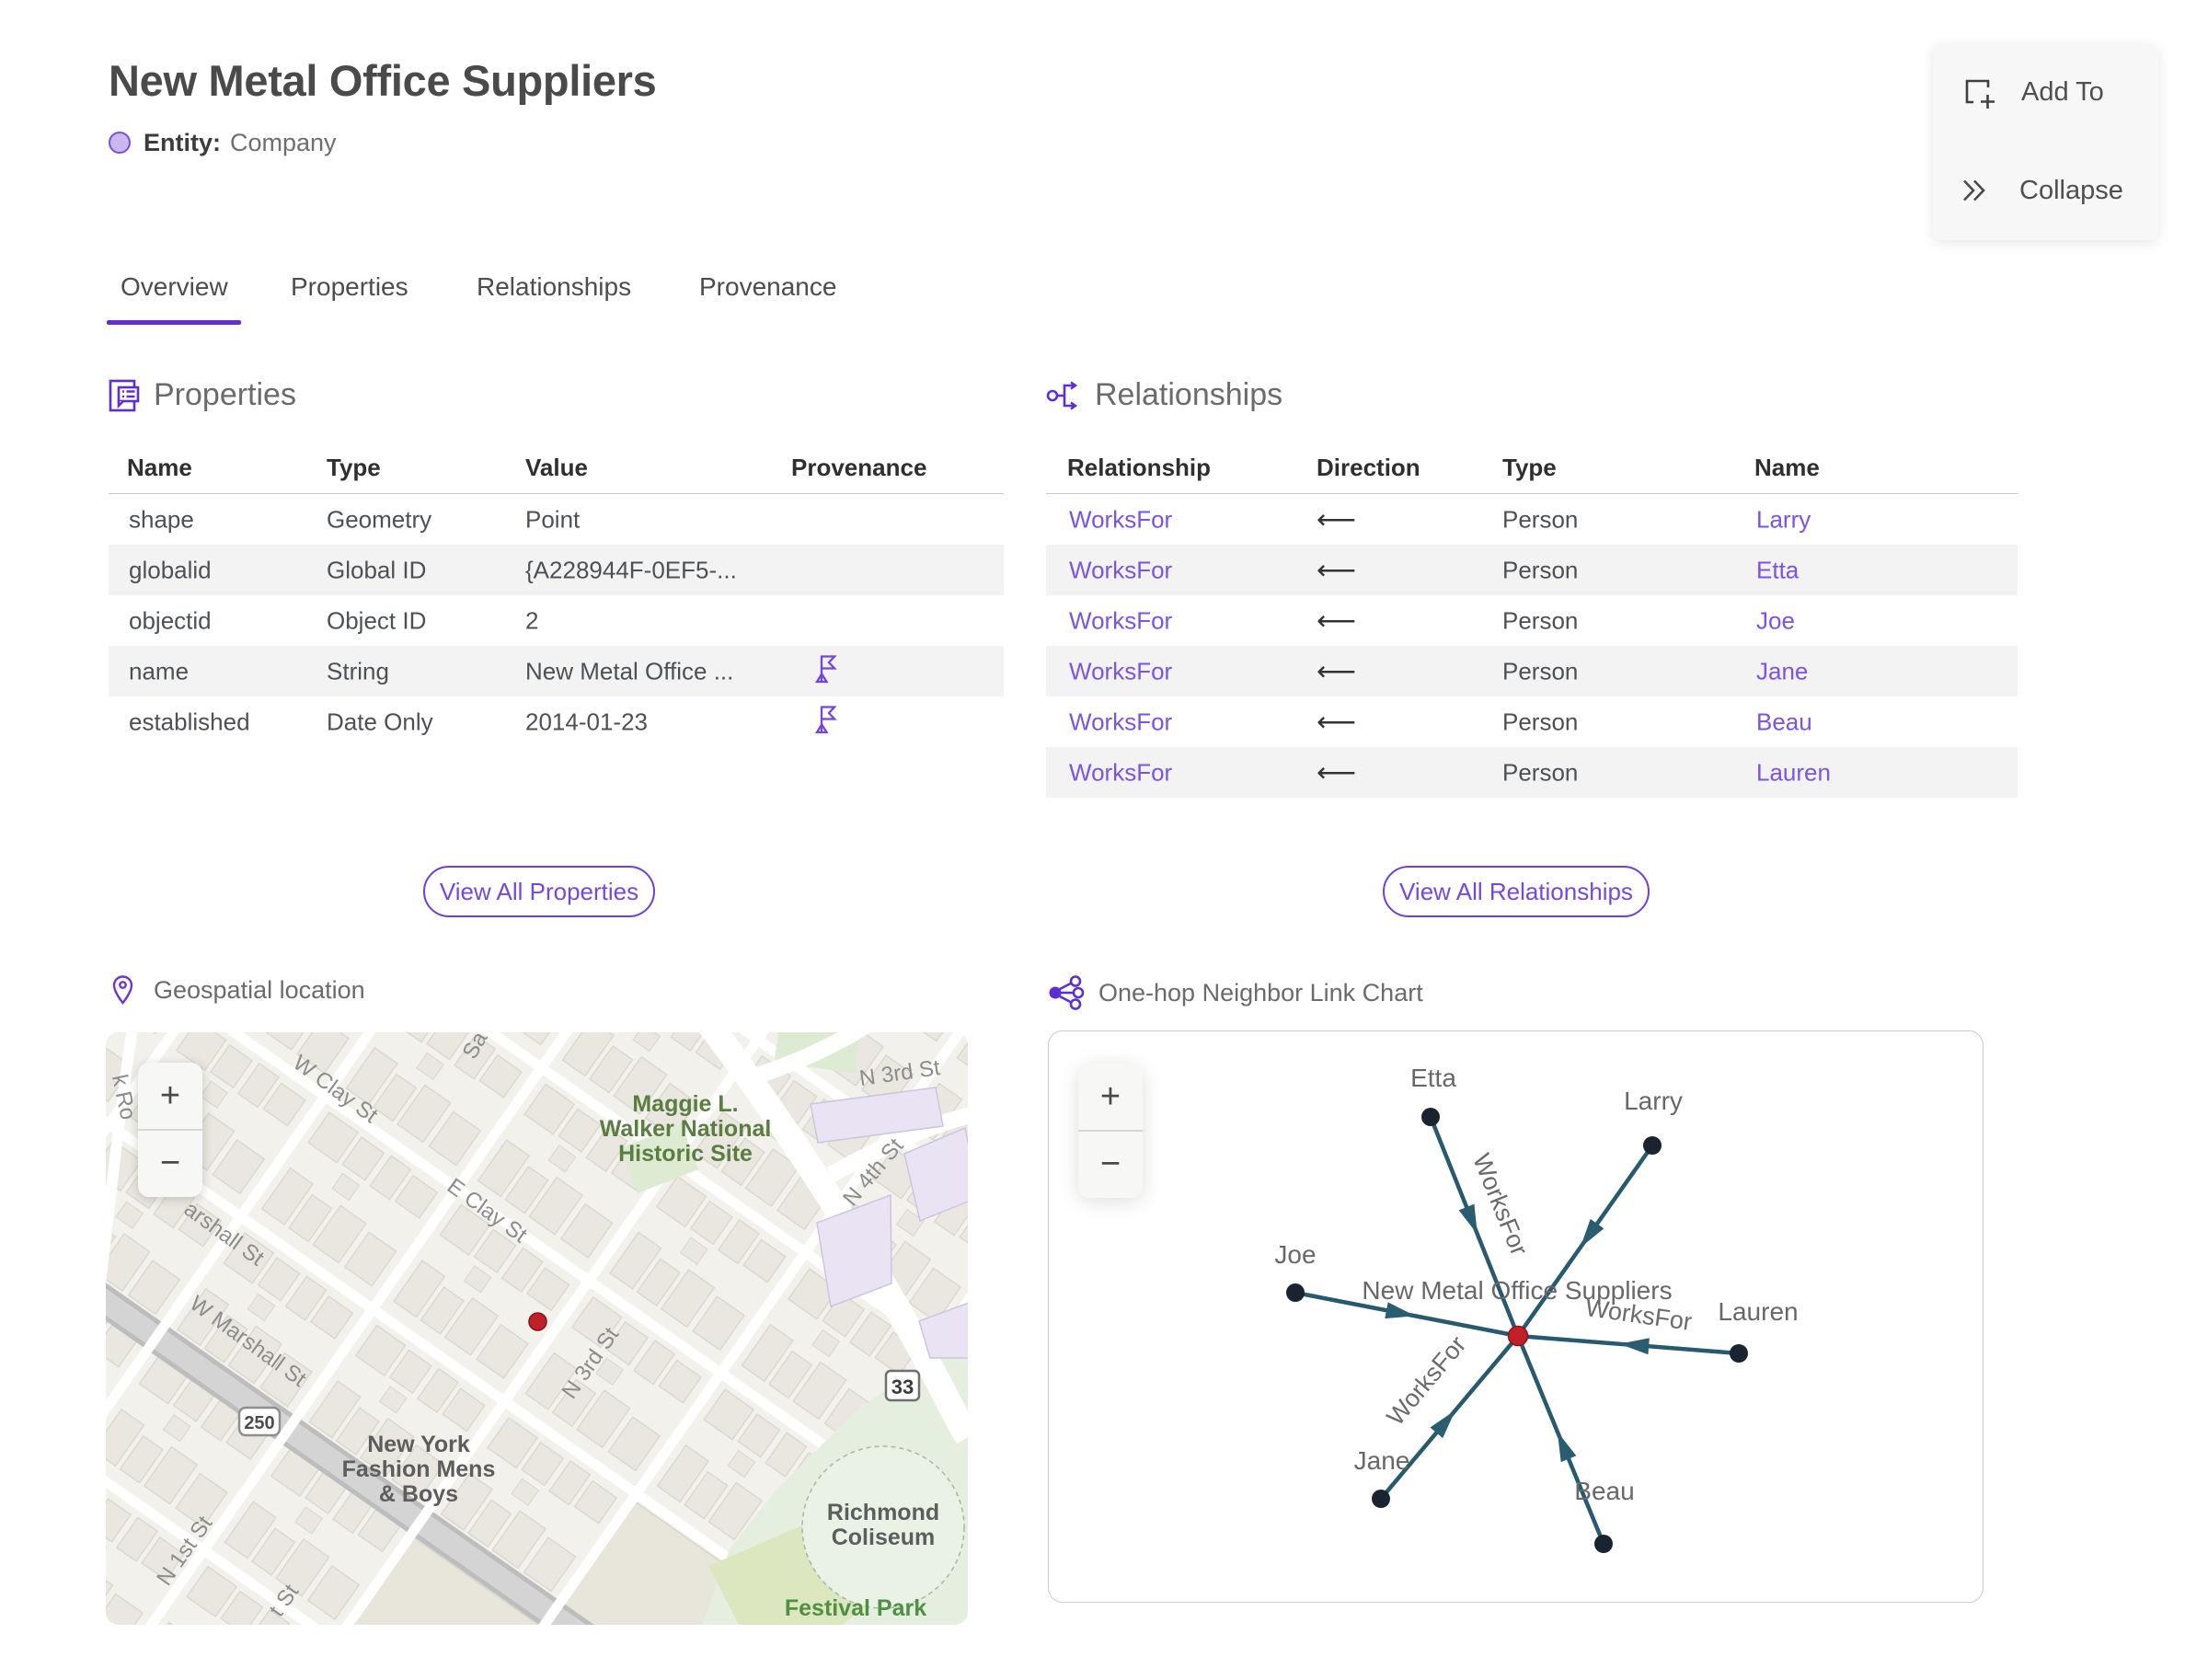 This screenshot has height=1680, width=2208. I want to click on svg-text: Larry, so click(1653, 1101).